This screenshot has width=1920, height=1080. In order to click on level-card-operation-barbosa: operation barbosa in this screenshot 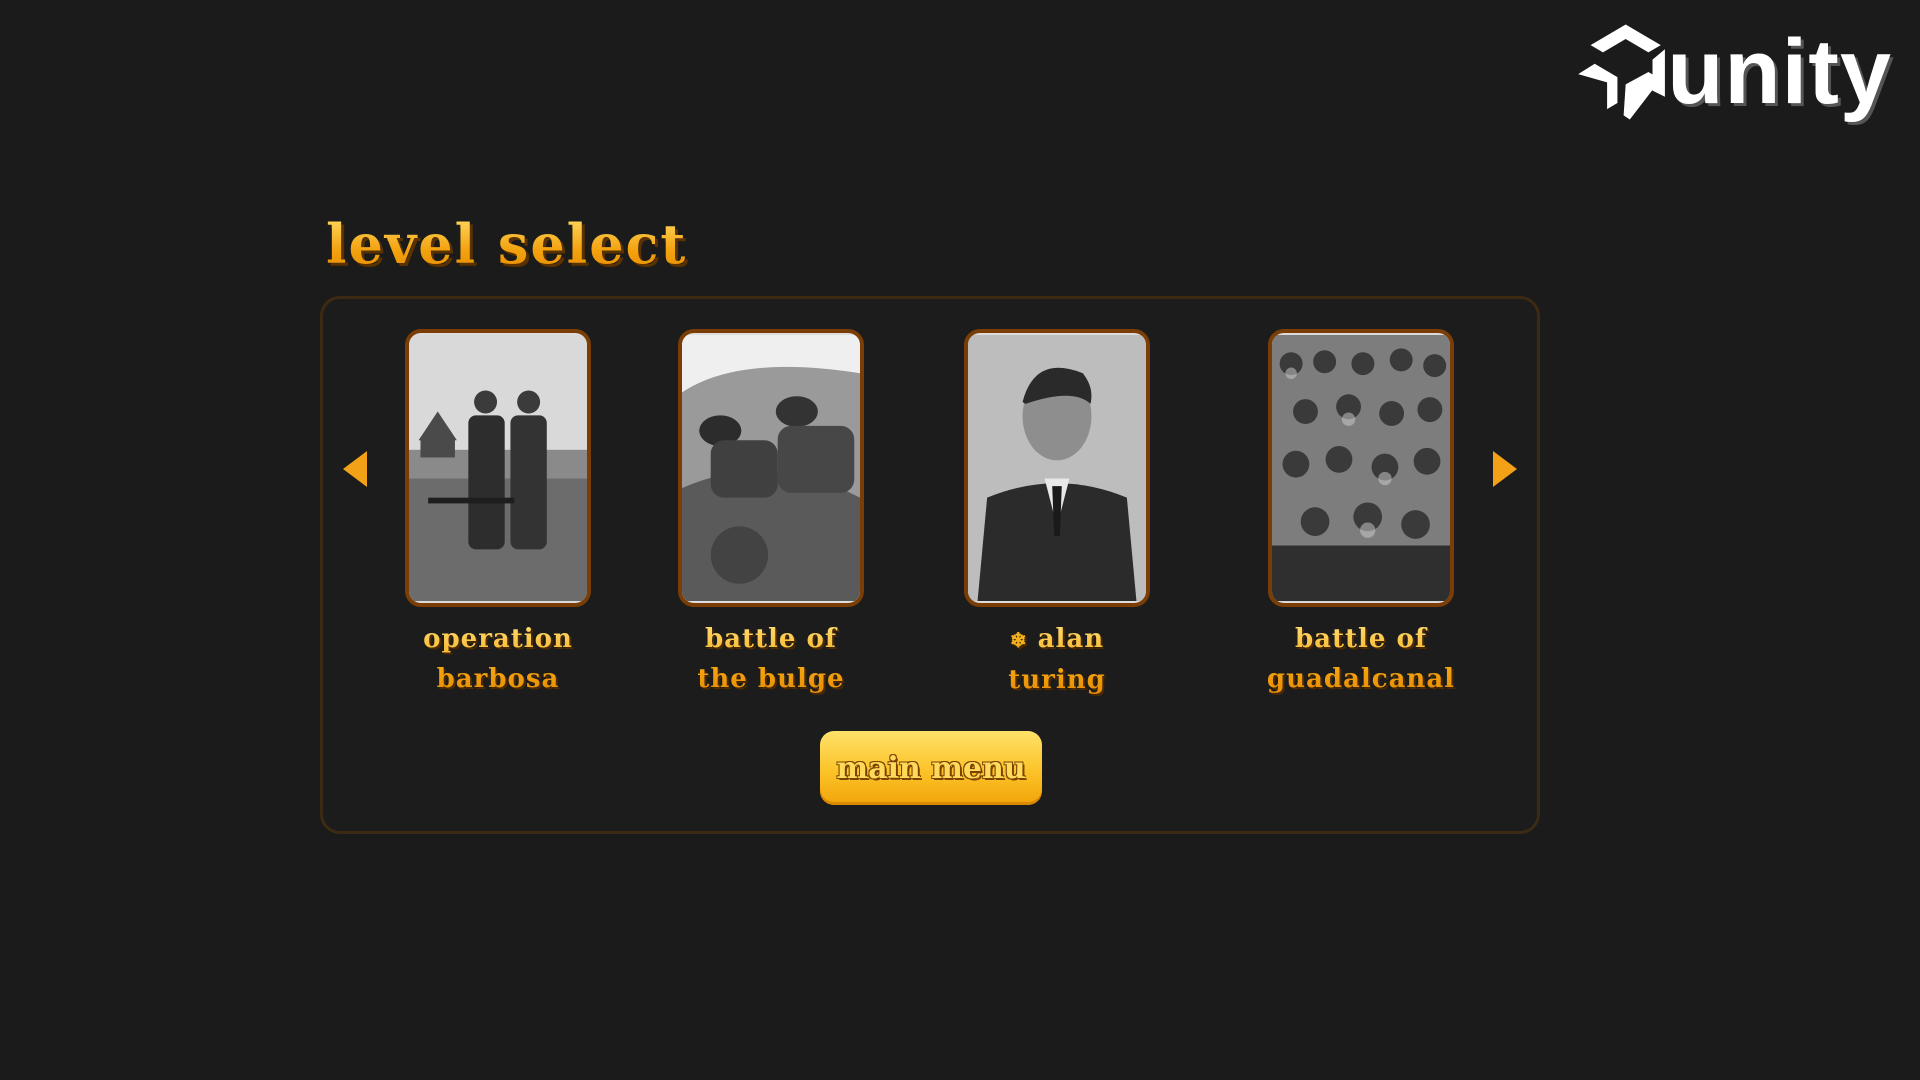, I will do `click(498, 514)`.